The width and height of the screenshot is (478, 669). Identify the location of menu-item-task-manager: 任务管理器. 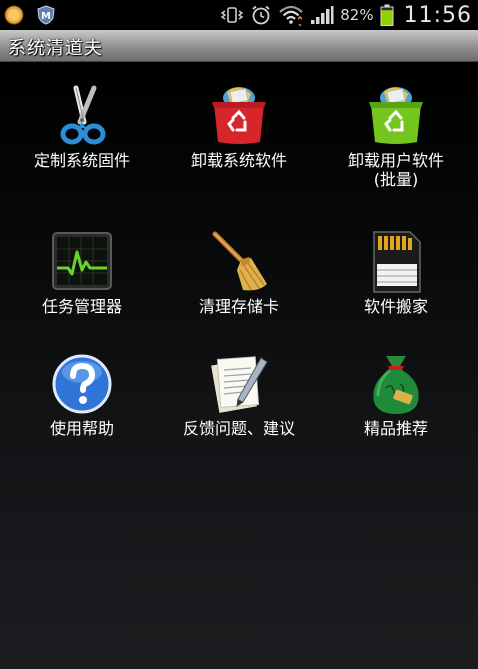
(82, 273).